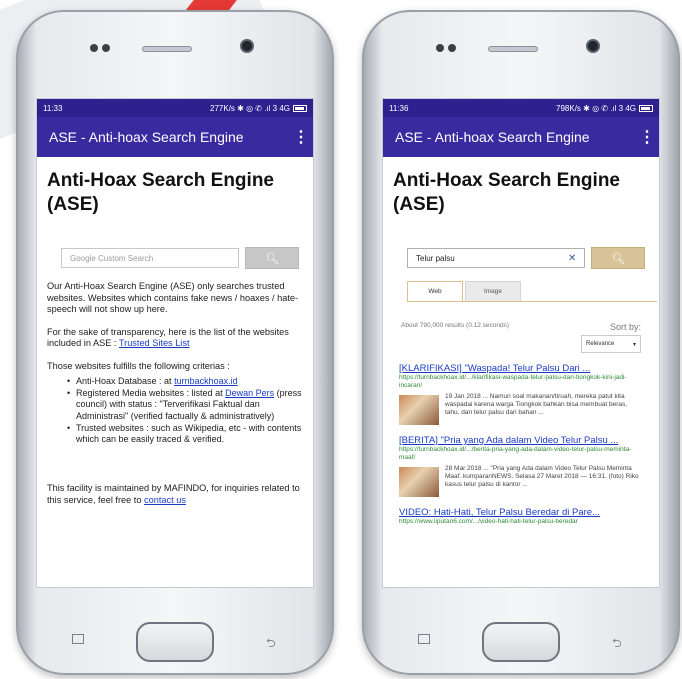 The width and height of the screenshot is (682, 679). I want to click on chevron-down-icon: ▾, so click(634, 344).